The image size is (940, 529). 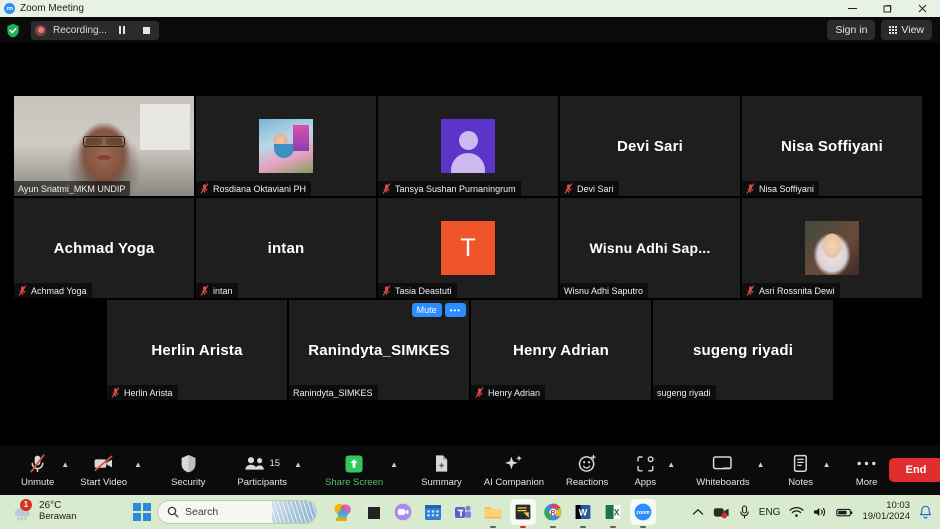 I want to click on whiteboard-icon, so click(x=722, y=464).